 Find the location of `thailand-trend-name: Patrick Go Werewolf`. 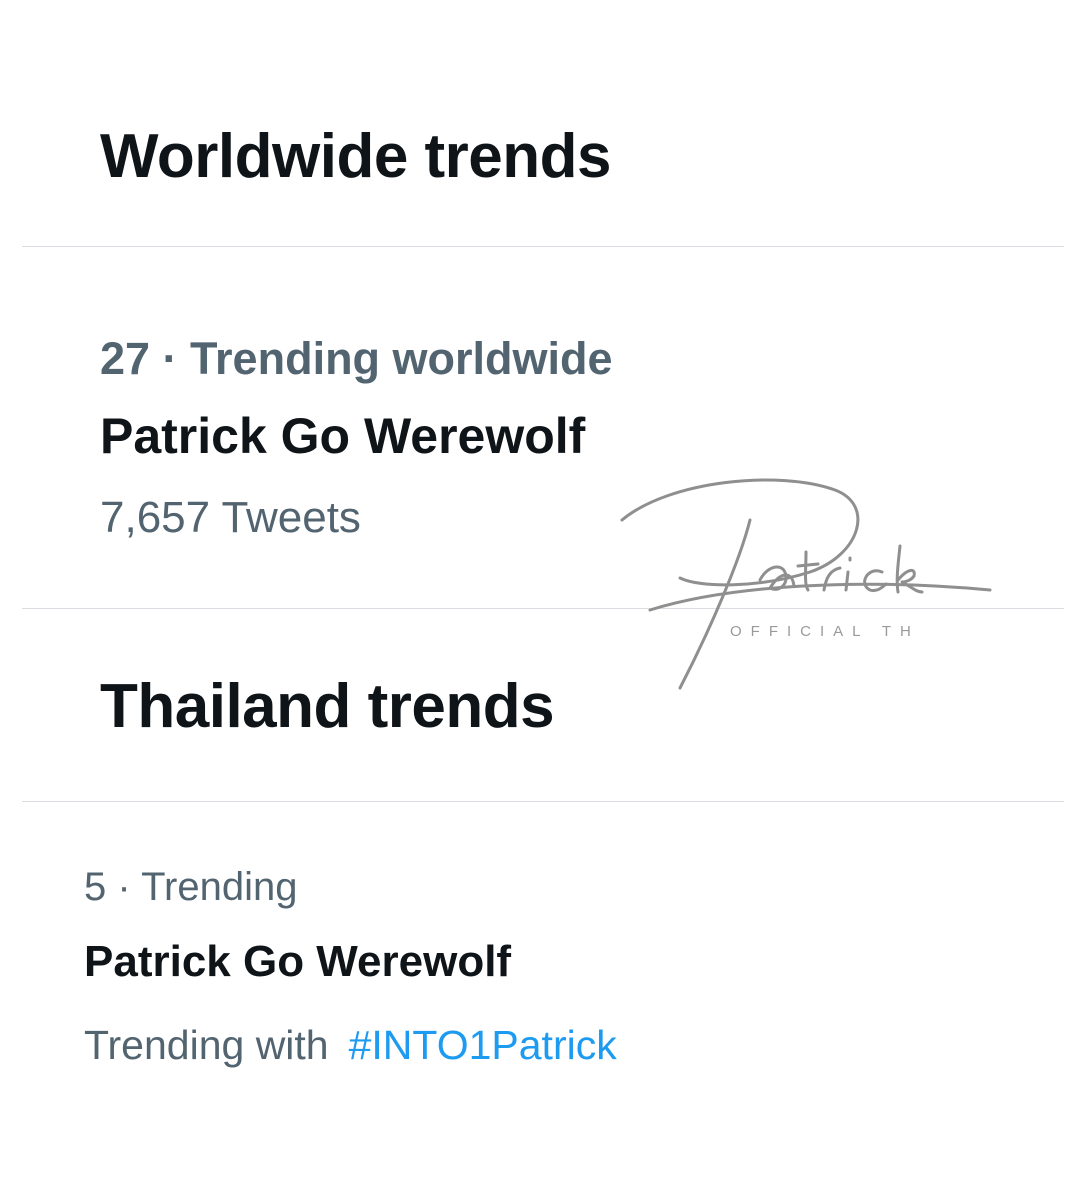

thailand-trend-name: Patrick Go Werewolf is located at coordinates (297, 962).